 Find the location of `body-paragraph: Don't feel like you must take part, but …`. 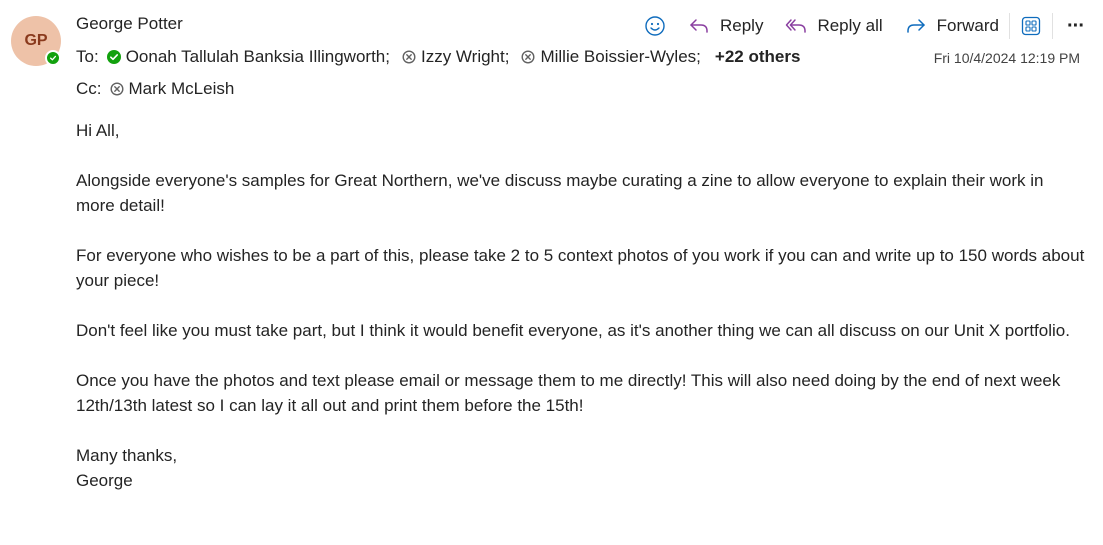

body-paragraph: Don't feel like you must take part, but … is located at coordinates (573, 330).